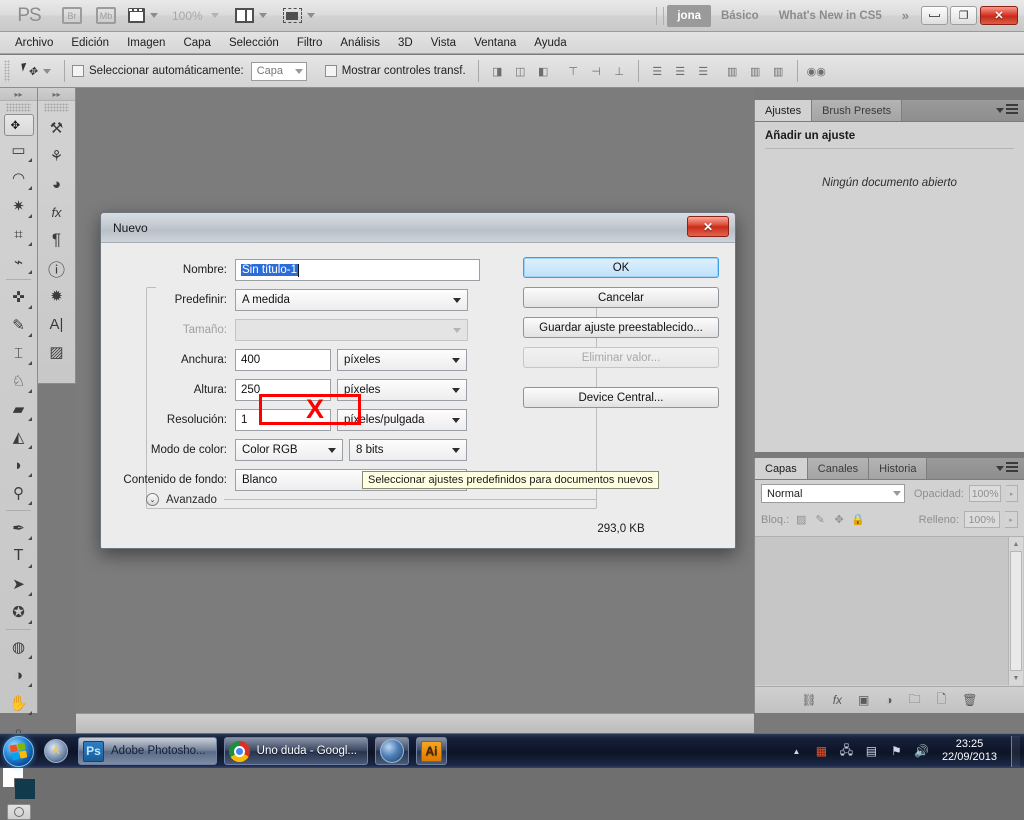  Describe the element at coordinates (402, 360) in the screenshot. I see `width-unit-dropdown: píxeles` at that location.